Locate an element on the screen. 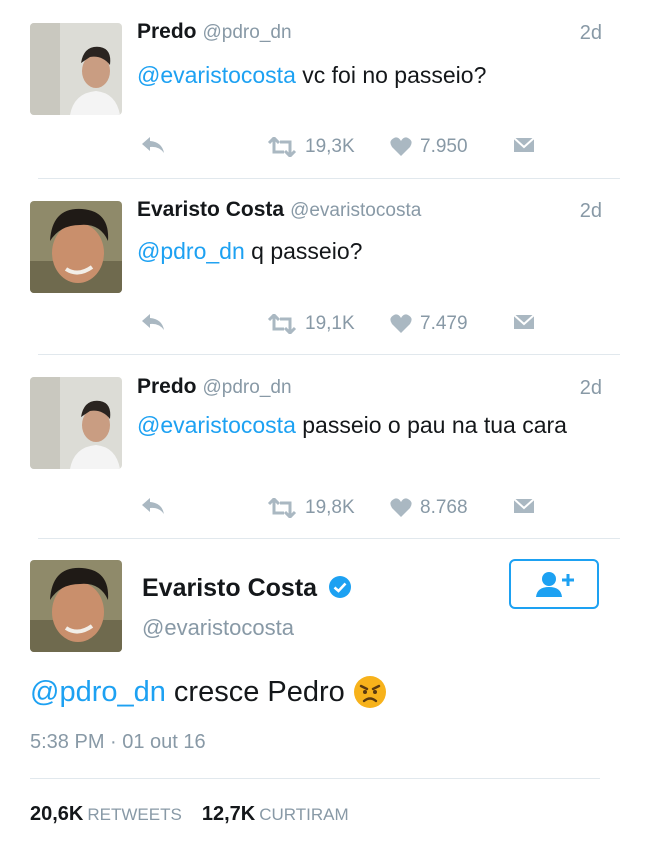 Image resolution: width=665 pixels, height=846 pixels. tweet-body: passeio o pau na tua cara is located at coordinates (431, 425).